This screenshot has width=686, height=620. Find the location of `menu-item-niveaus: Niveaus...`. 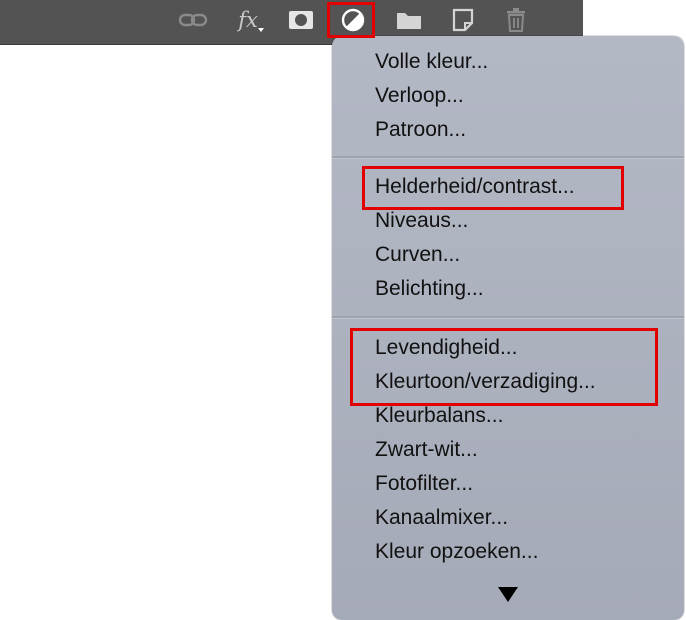

menu-item-niveaus: Niveaus... is located at coordinates (514, 221).